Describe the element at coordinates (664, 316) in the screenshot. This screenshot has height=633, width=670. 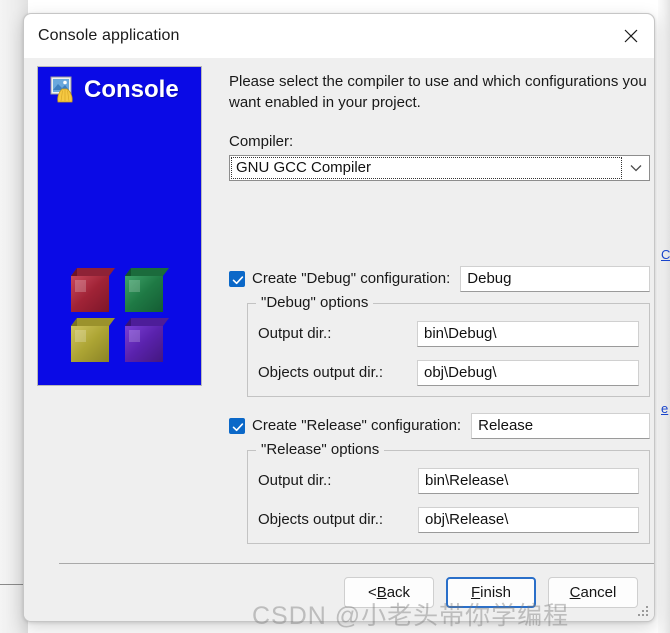
I see `background-right-gutter` at that location.